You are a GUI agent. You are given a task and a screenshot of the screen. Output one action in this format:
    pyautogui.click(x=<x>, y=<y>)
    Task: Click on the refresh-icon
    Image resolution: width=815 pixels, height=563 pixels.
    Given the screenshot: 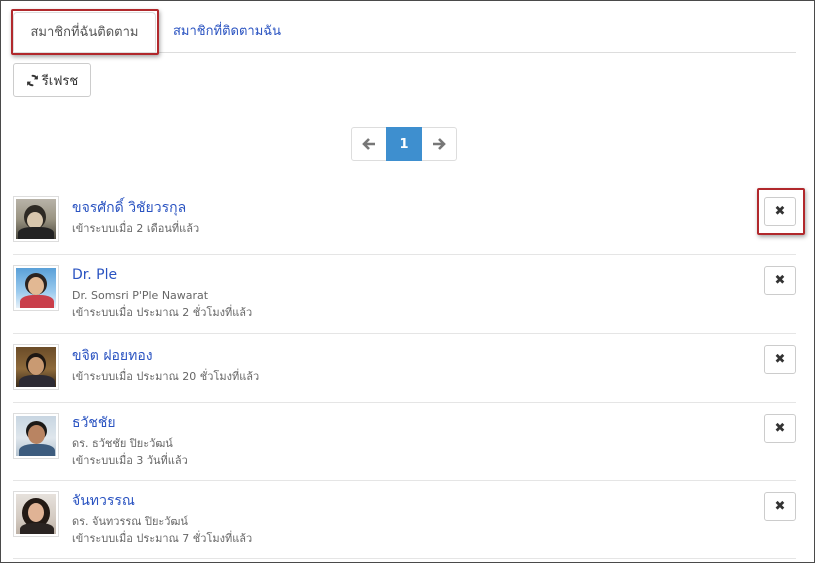 What is the action you would take?
    pyautogui.click(x=32, y=80)
    